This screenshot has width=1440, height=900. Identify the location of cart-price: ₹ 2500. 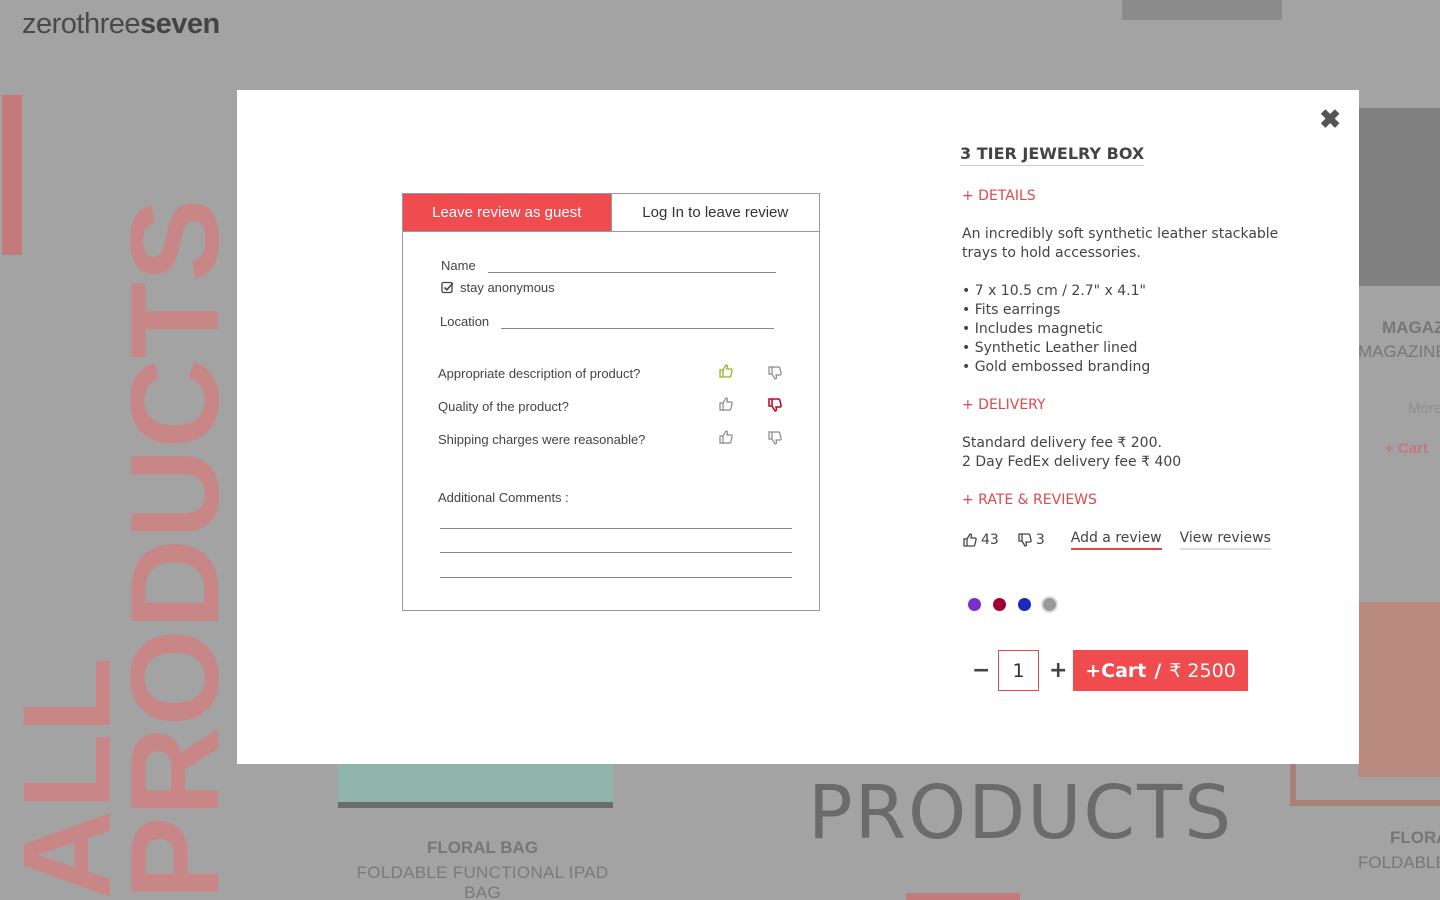
(1202, 670).